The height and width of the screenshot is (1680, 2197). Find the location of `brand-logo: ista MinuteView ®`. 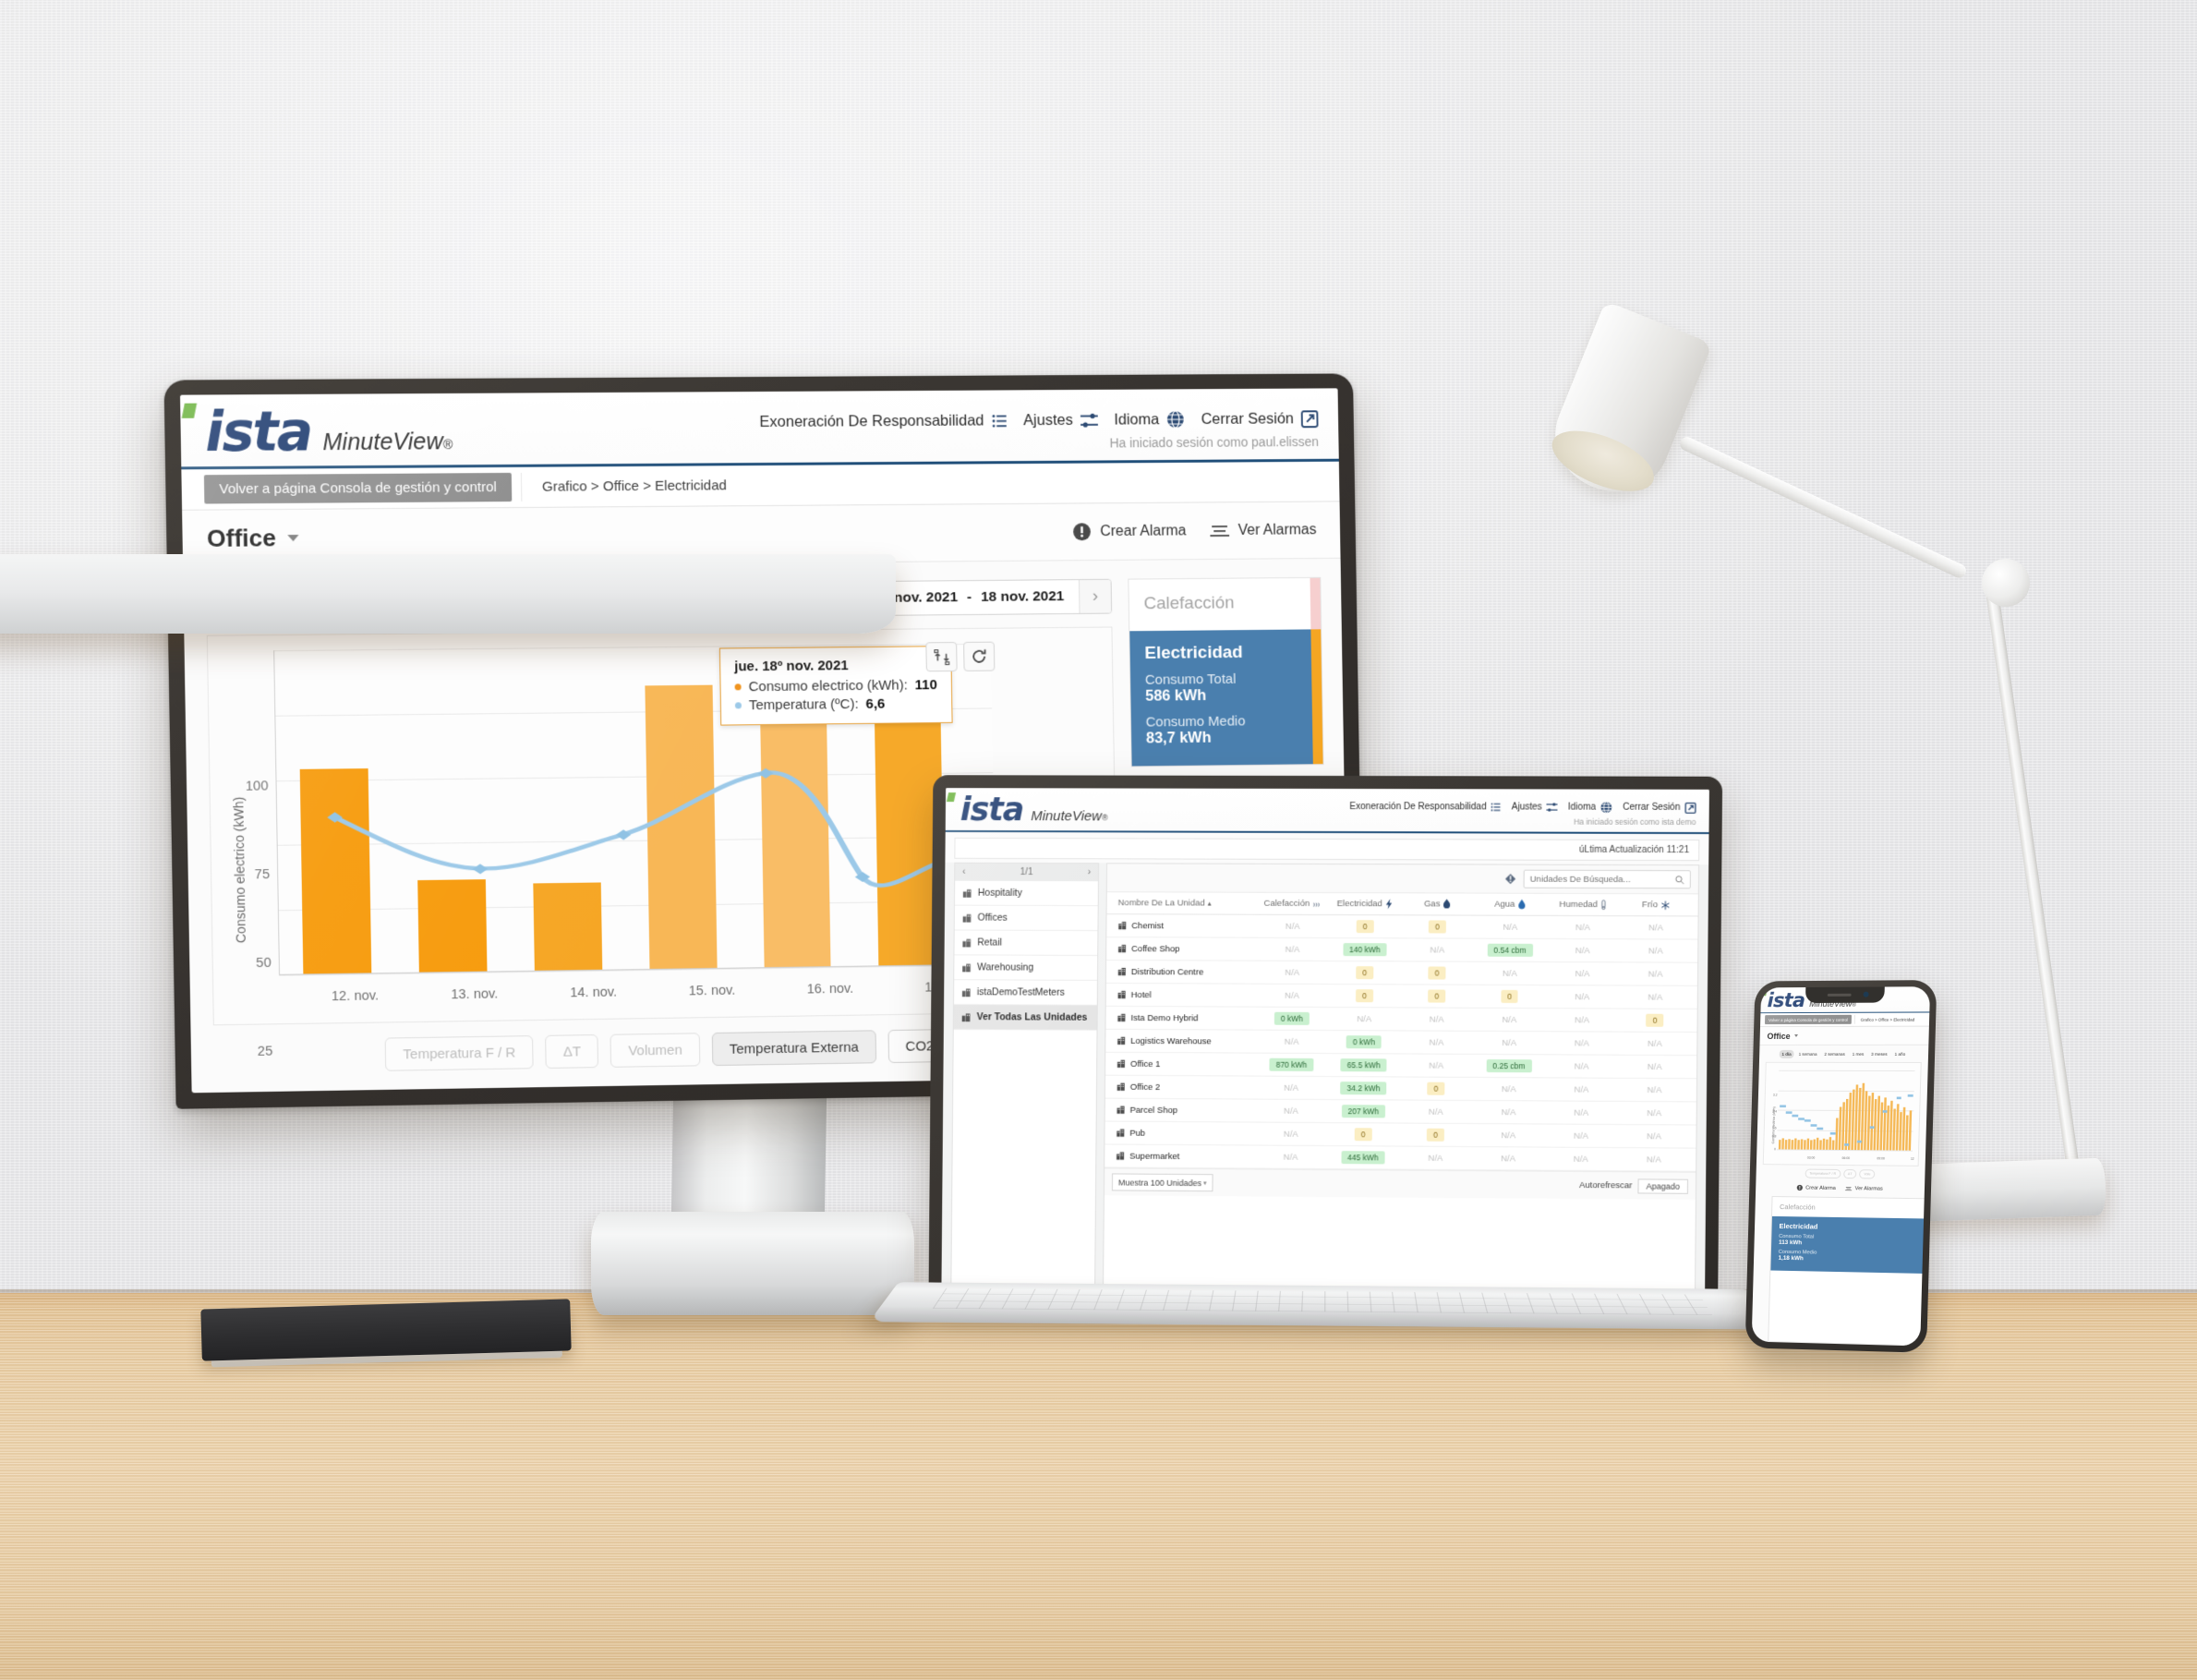

brand-logo: ista MinuteView ® is located at coordinates (317, 432).